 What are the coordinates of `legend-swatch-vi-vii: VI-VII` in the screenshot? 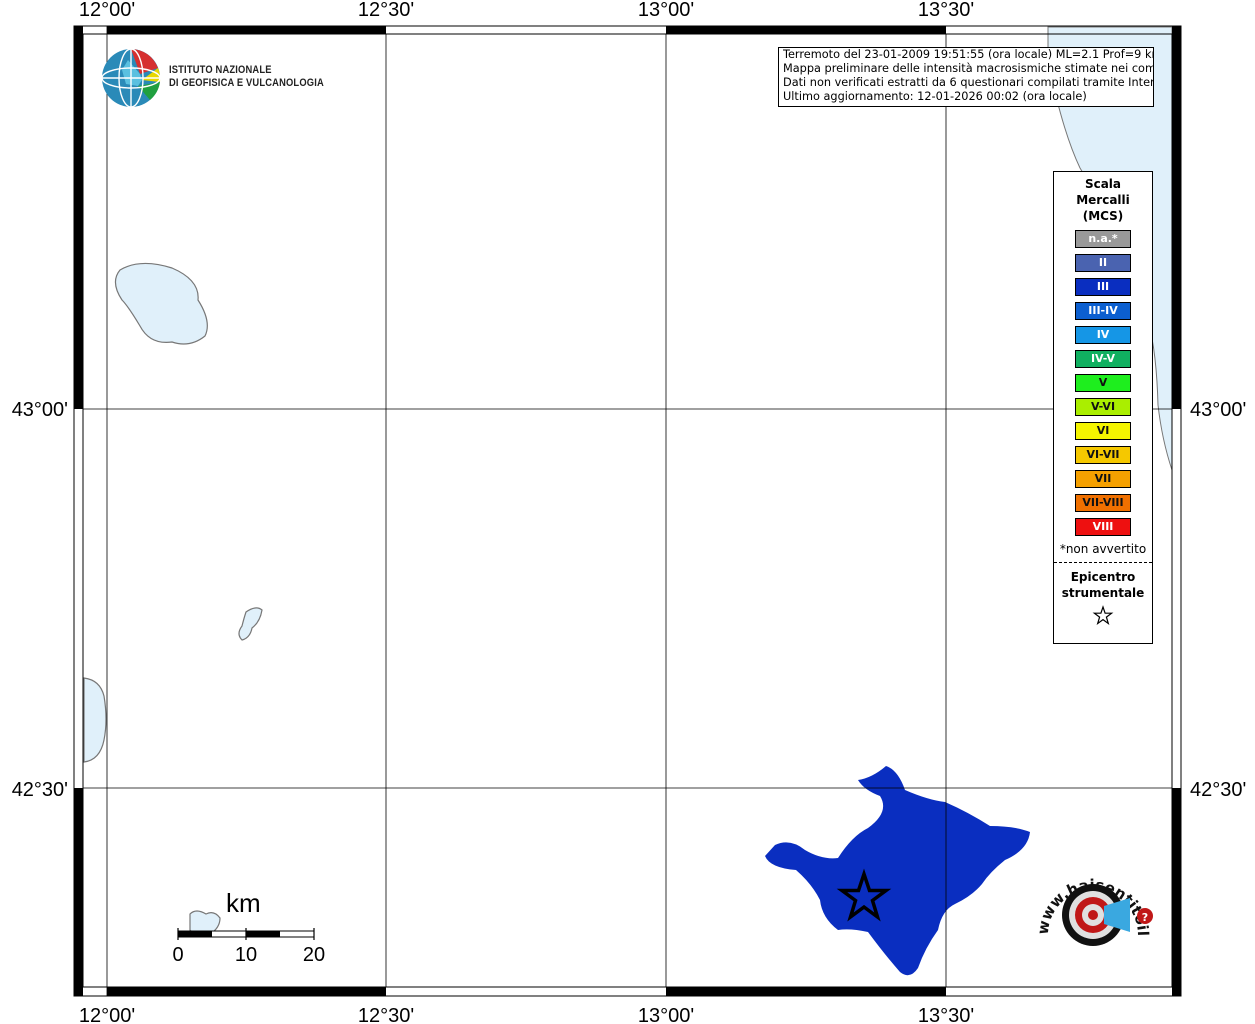 It's located at (1103, 455).